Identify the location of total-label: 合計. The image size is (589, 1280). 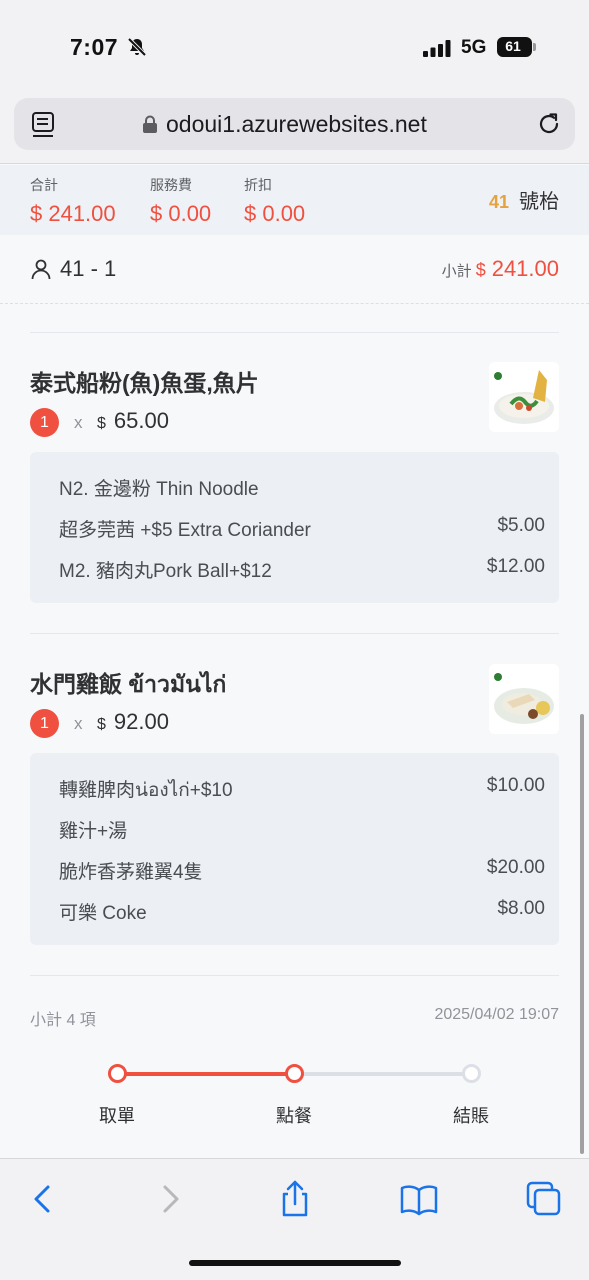
(44, 185).